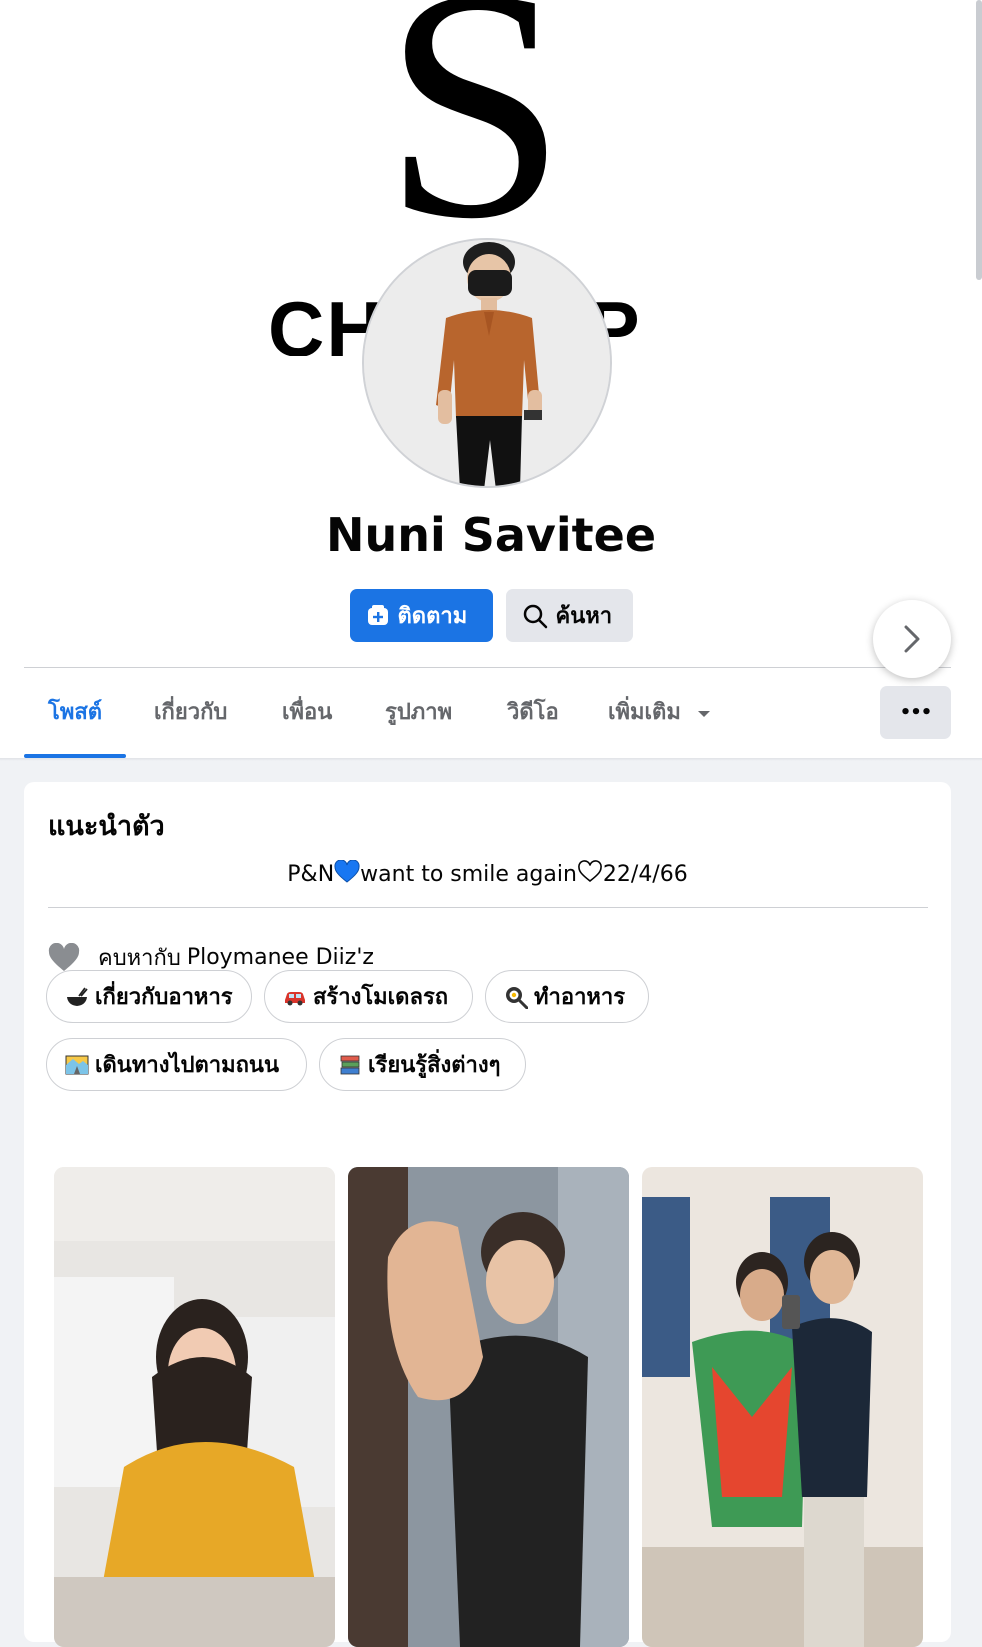 The width and height of the screenshot is (982, 1647). Describe the element at coordinates (377, 614) in the screenshot. I see `follow-icon` at that location.